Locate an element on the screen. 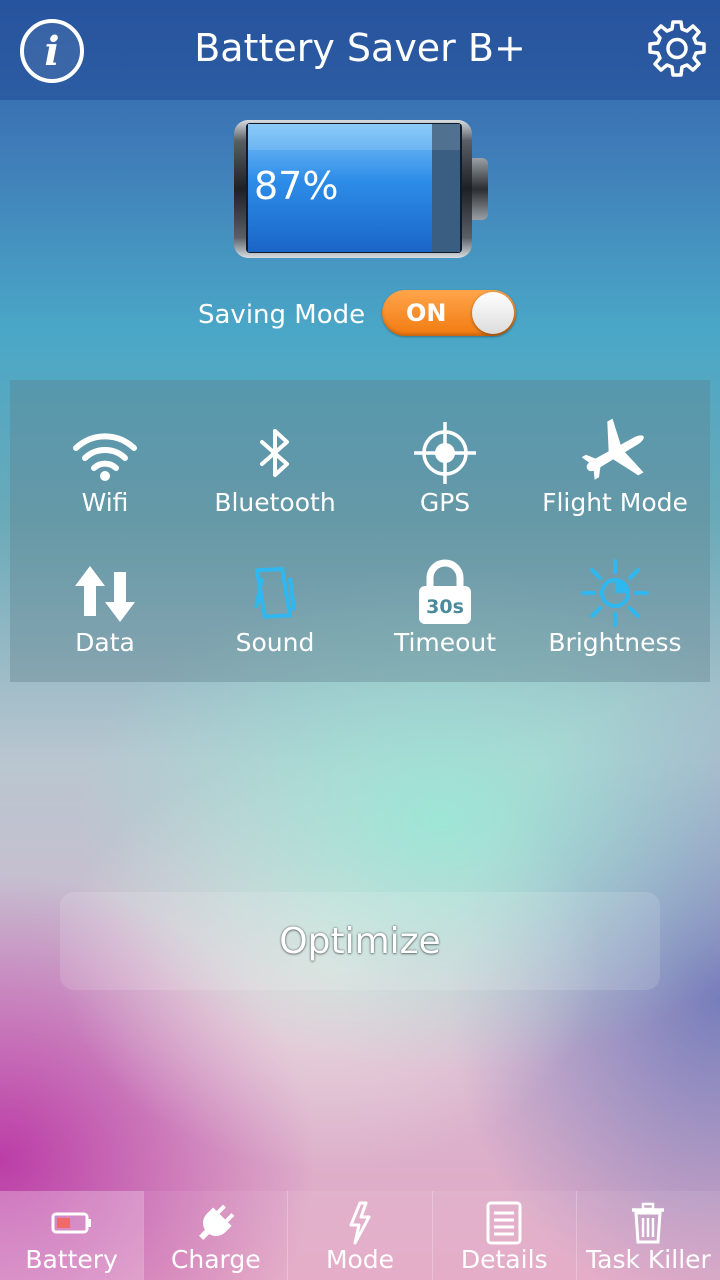 This screenshot has height=1280, width=720. plug-icon is located at coordinates (216, 1222).